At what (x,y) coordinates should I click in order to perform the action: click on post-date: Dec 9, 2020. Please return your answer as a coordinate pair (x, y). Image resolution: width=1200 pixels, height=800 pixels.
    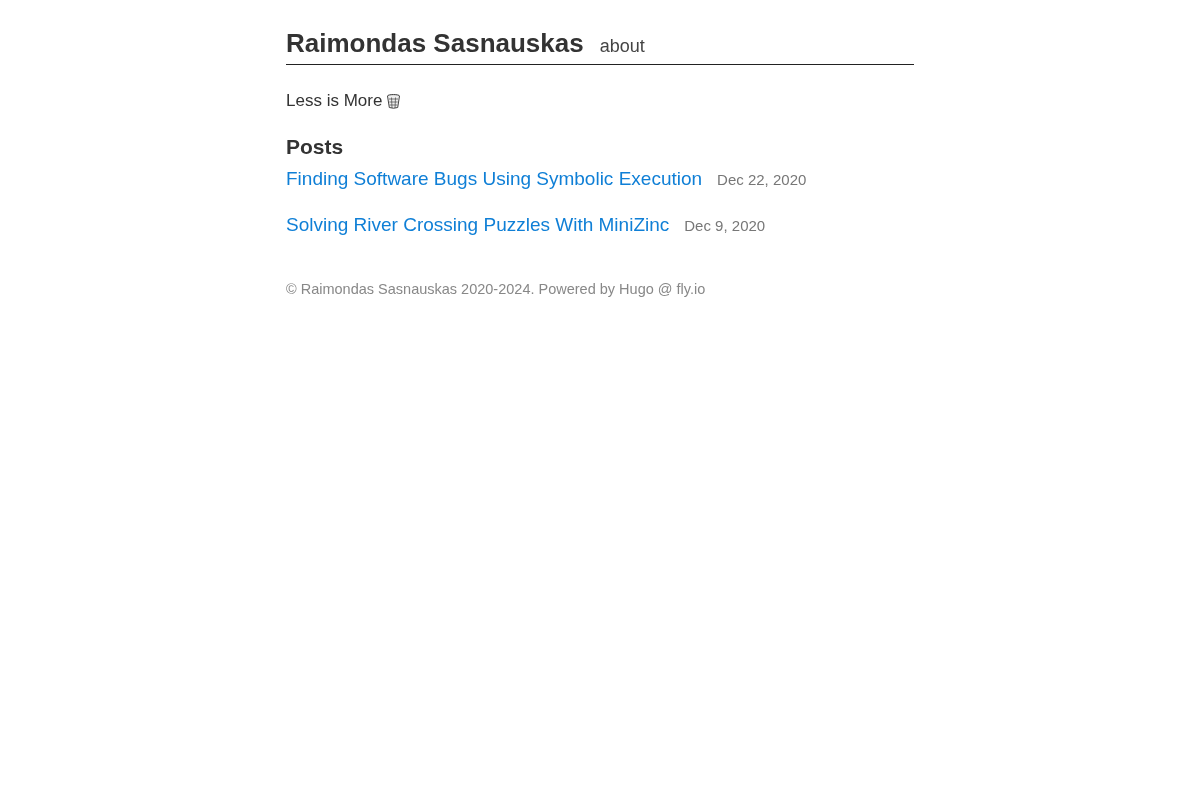
    Looking at the image, I should click on (725, 226).